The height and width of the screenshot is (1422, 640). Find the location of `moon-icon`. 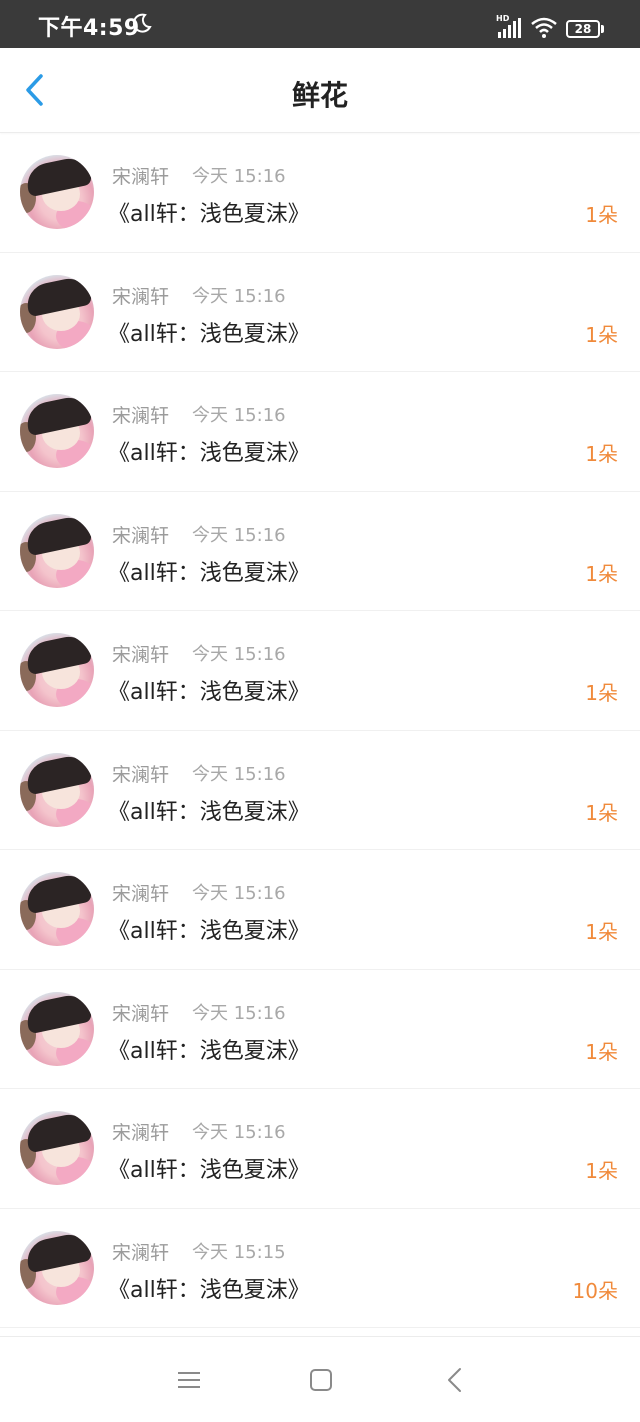

moon-icon is located at coordinates (142, 23).